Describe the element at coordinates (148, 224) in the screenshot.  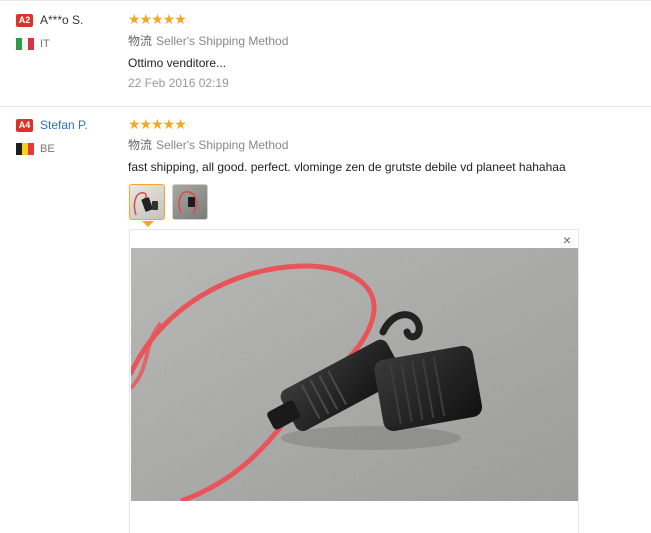
I see `selected-thumbnail-caret` at that location.